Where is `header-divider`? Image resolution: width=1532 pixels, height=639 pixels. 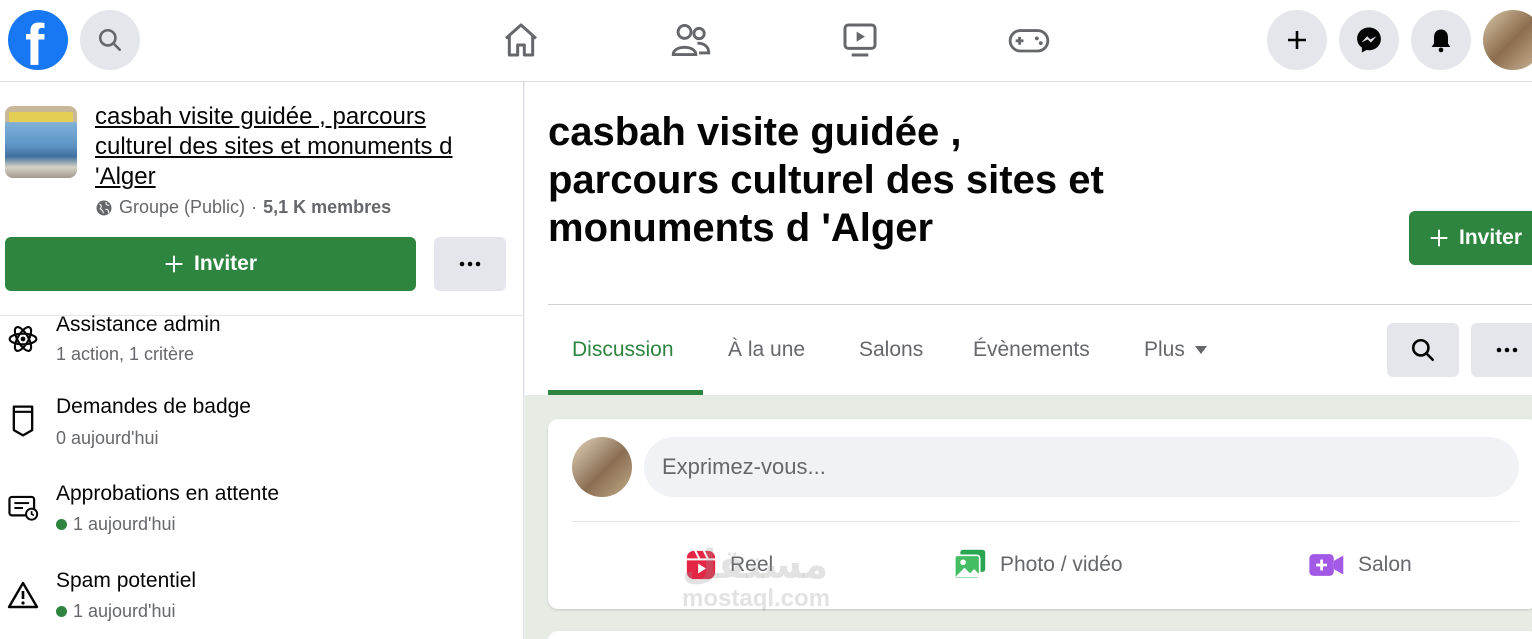 header-divider is located at coordinates (1040, 304).